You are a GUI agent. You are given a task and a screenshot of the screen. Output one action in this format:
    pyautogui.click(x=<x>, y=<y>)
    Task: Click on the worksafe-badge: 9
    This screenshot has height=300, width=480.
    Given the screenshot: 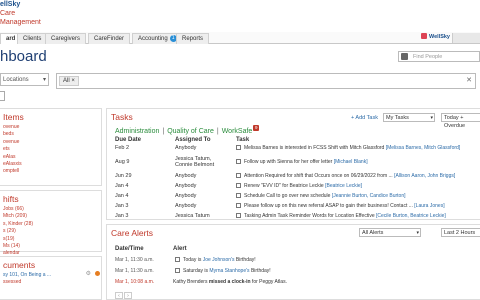 What is the action you would take?
    pyautogui.click(x=256, y=128)
    